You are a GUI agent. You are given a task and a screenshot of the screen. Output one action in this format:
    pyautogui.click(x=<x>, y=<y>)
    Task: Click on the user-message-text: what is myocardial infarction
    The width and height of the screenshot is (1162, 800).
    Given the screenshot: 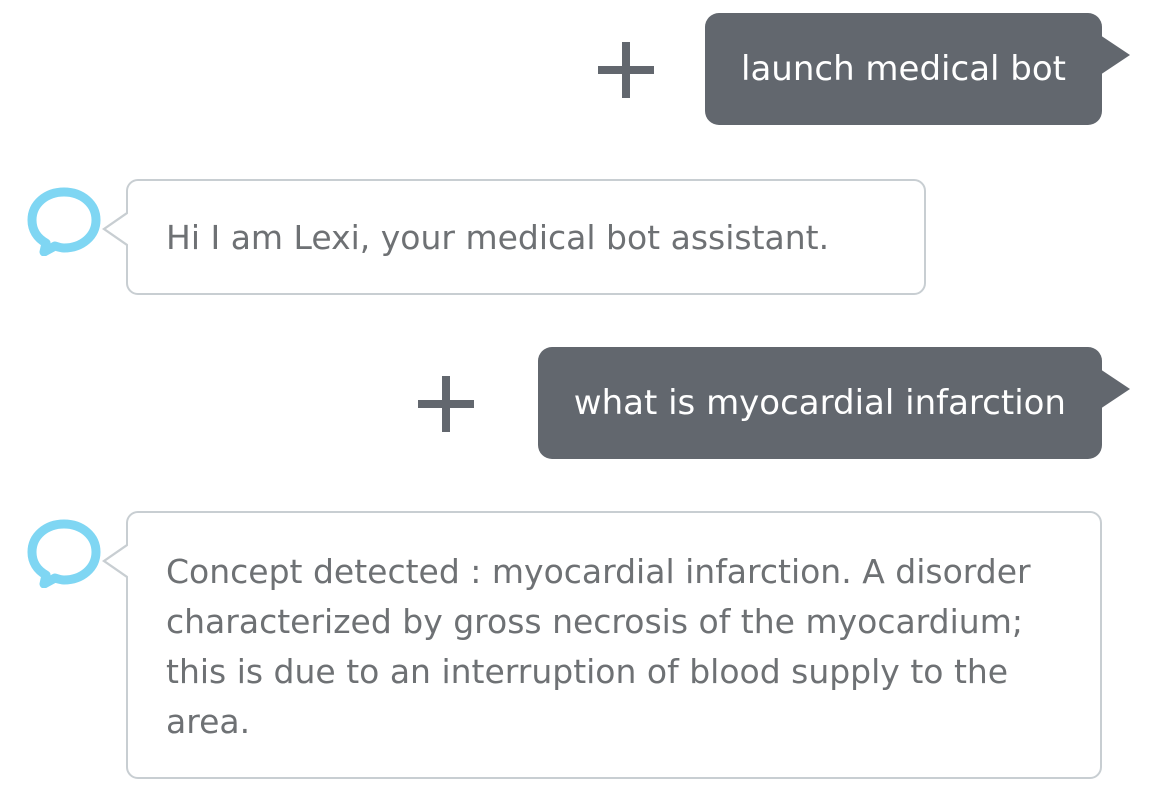 What is the action you would take?
    pyautogui.click(x=819, y=403)
    